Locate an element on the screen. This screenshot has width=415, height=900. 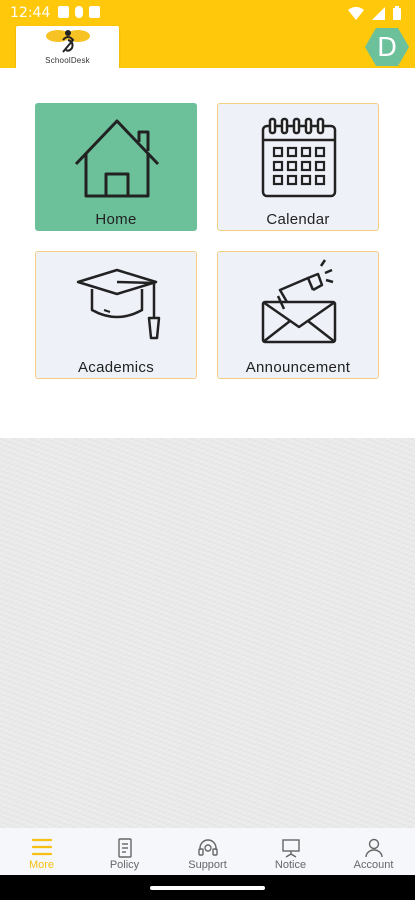
nav-item-notice: Notice is located at coordinates (290, 851).